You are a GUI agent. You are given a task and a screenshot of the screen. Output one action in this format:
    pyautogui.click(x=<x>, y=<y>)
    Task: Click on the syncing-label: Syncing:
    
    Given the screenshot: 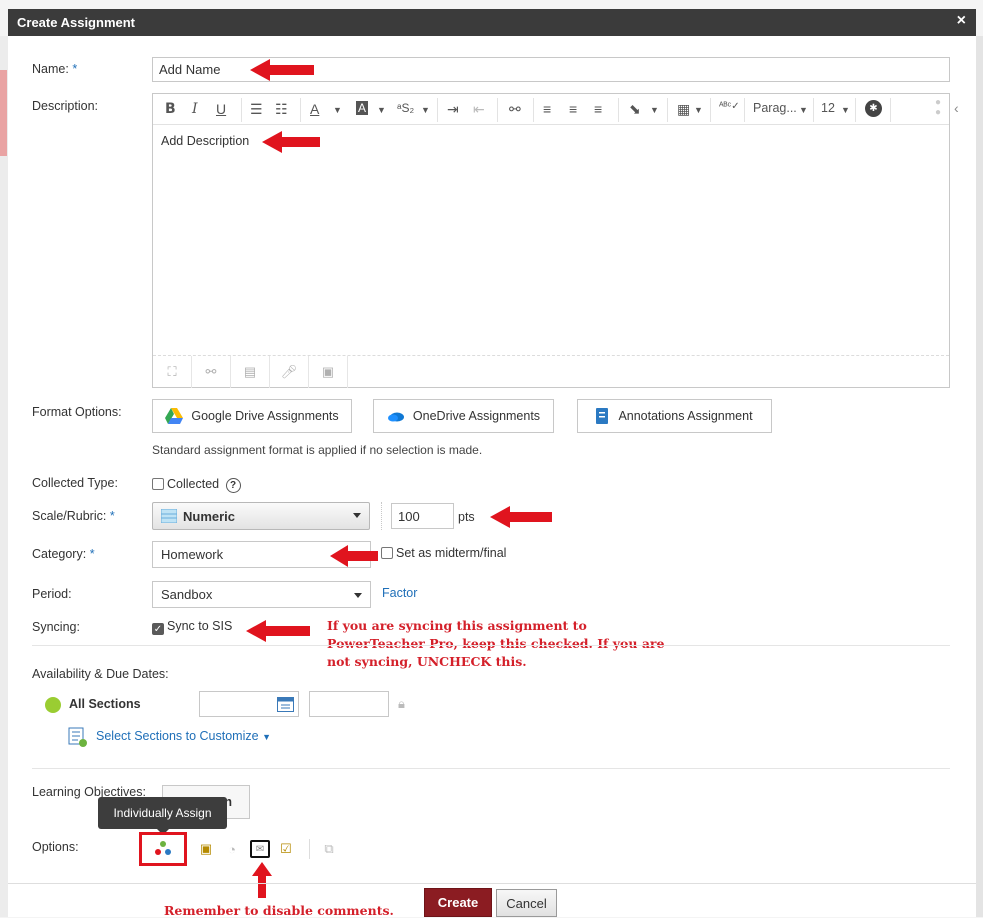 What is the action you would take?
    pyautogui.click(x=56, y=627)
    